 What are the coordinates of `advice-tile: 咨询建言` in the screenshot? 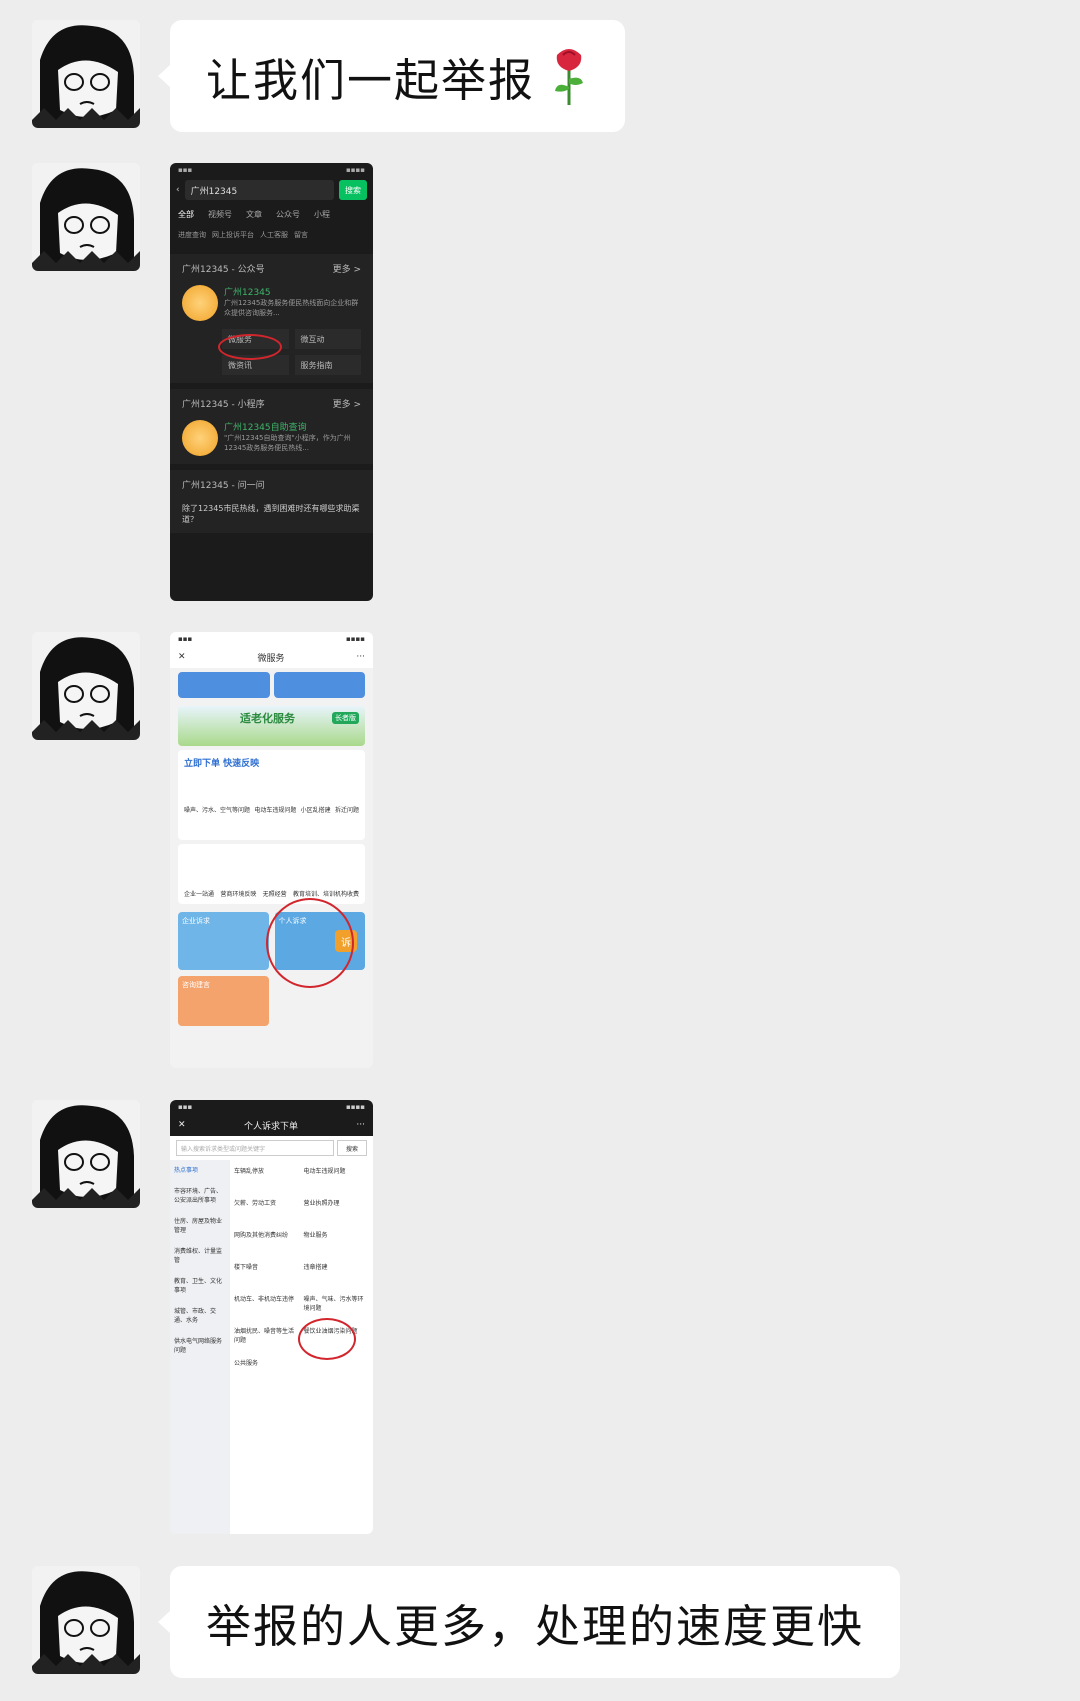 It's located at (223, 1001).